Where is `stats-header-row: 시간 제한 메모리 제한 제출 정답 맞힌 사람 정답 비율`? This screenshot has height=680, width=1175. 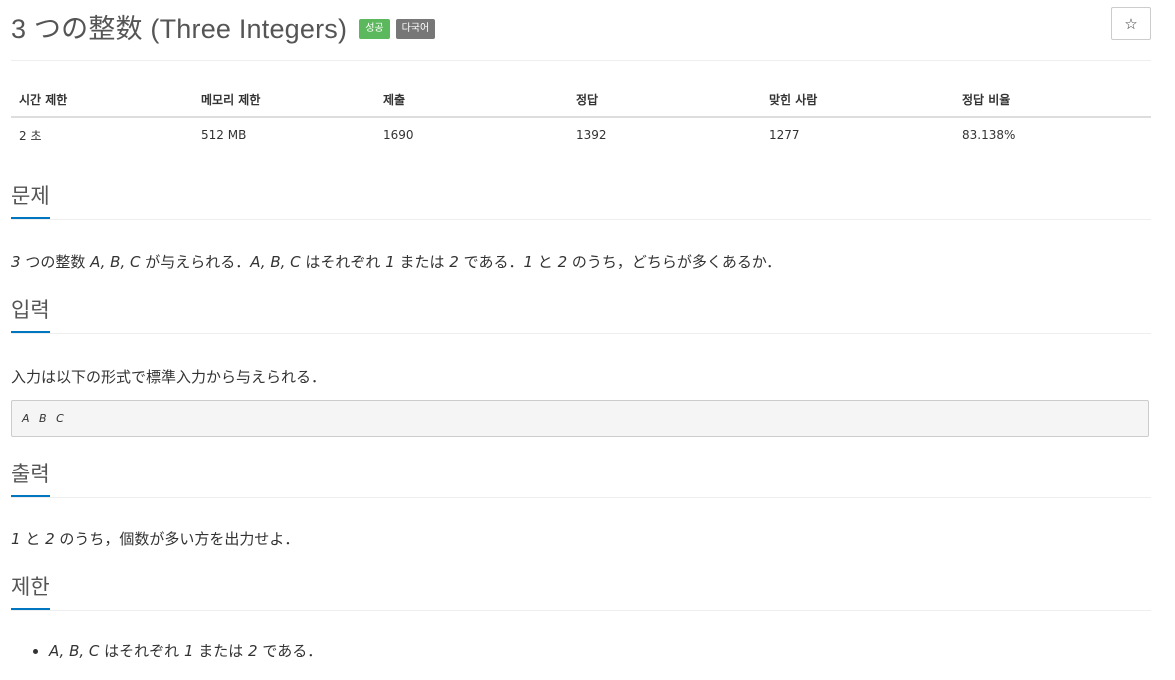
stats-header-row: 시간 제한 메모리 제한 제출 정답 맞힌 사람 정답 비율 is located at coordinates (581, 100).